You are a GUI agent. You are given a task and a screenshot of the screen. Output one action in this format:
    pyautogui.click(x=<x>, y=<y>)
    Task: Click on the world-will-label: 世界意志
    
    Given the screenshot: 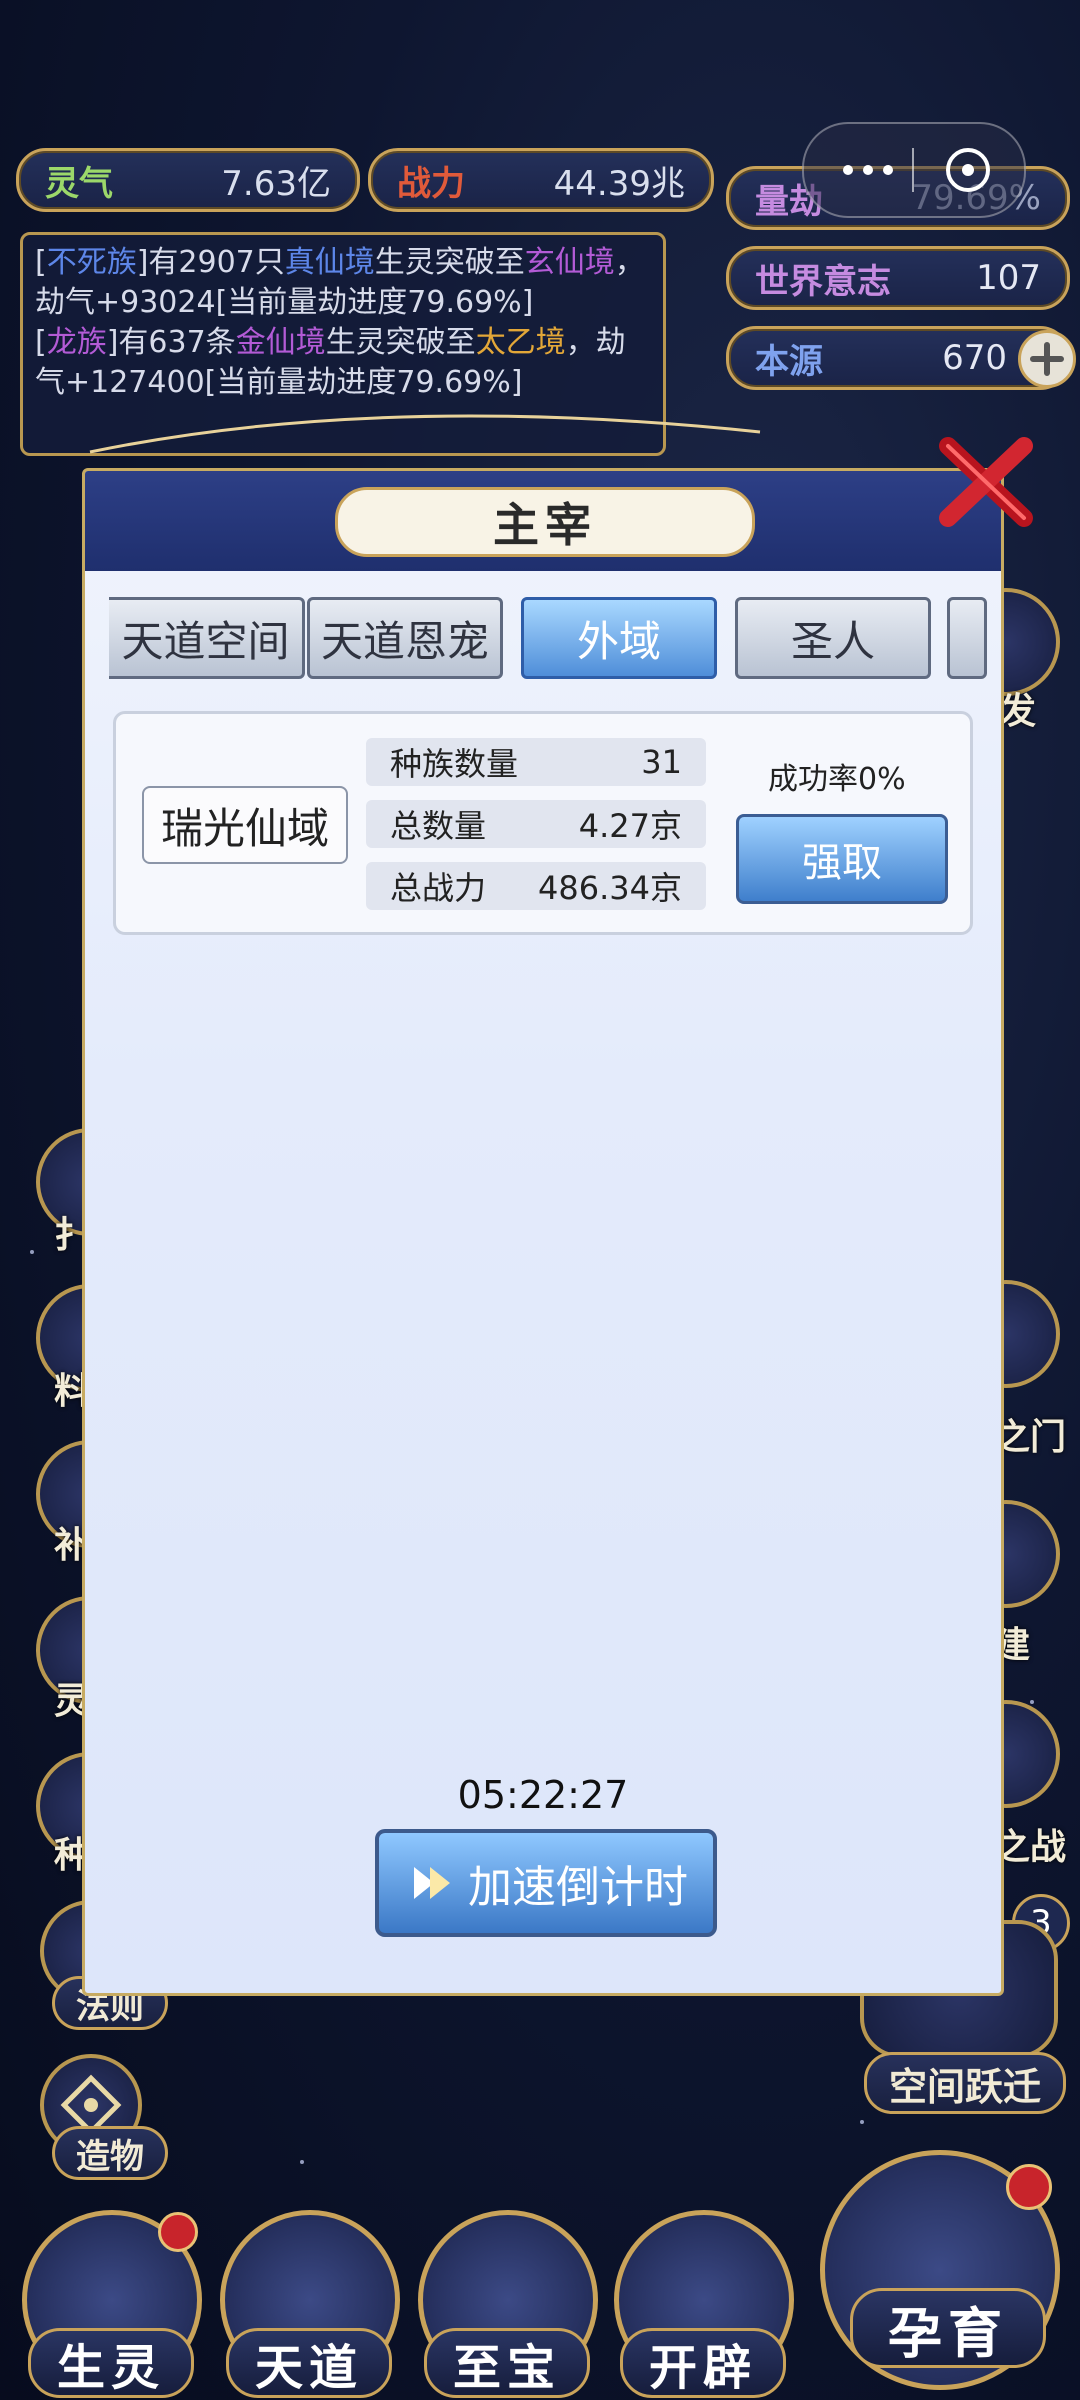 What is the action you would take?
    pyautogui.click(x=823, y=281)
    